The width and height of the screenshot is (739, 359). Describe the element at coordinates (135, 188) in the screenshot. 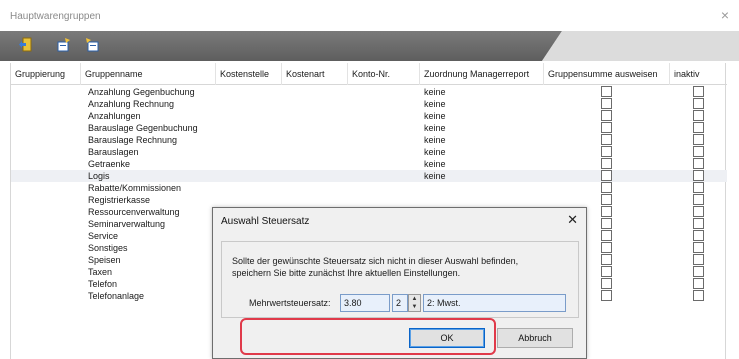

I see `row-name: Rabatte/Kommissionen` at that location.